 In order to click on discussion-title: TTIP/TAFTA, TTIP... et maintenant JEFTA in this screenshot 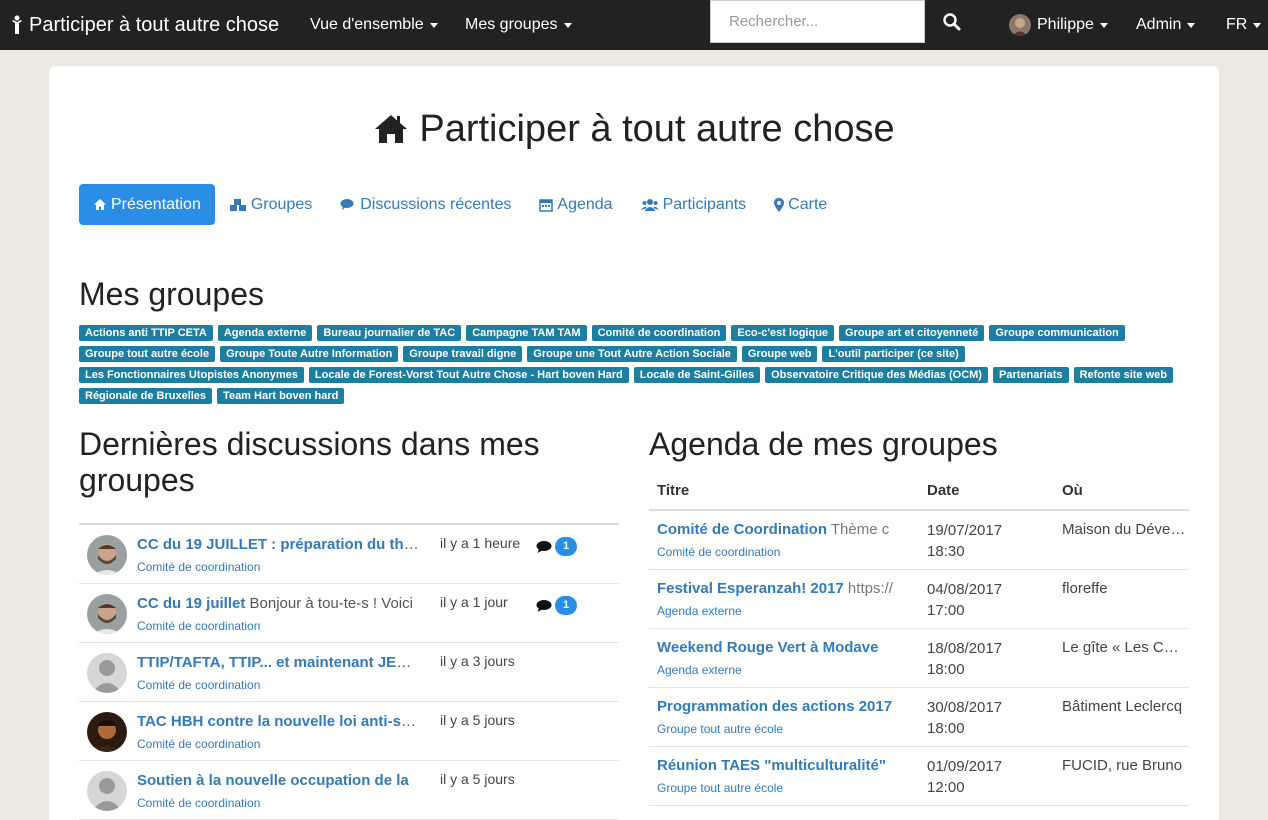, I will do `click(278, 662)`.